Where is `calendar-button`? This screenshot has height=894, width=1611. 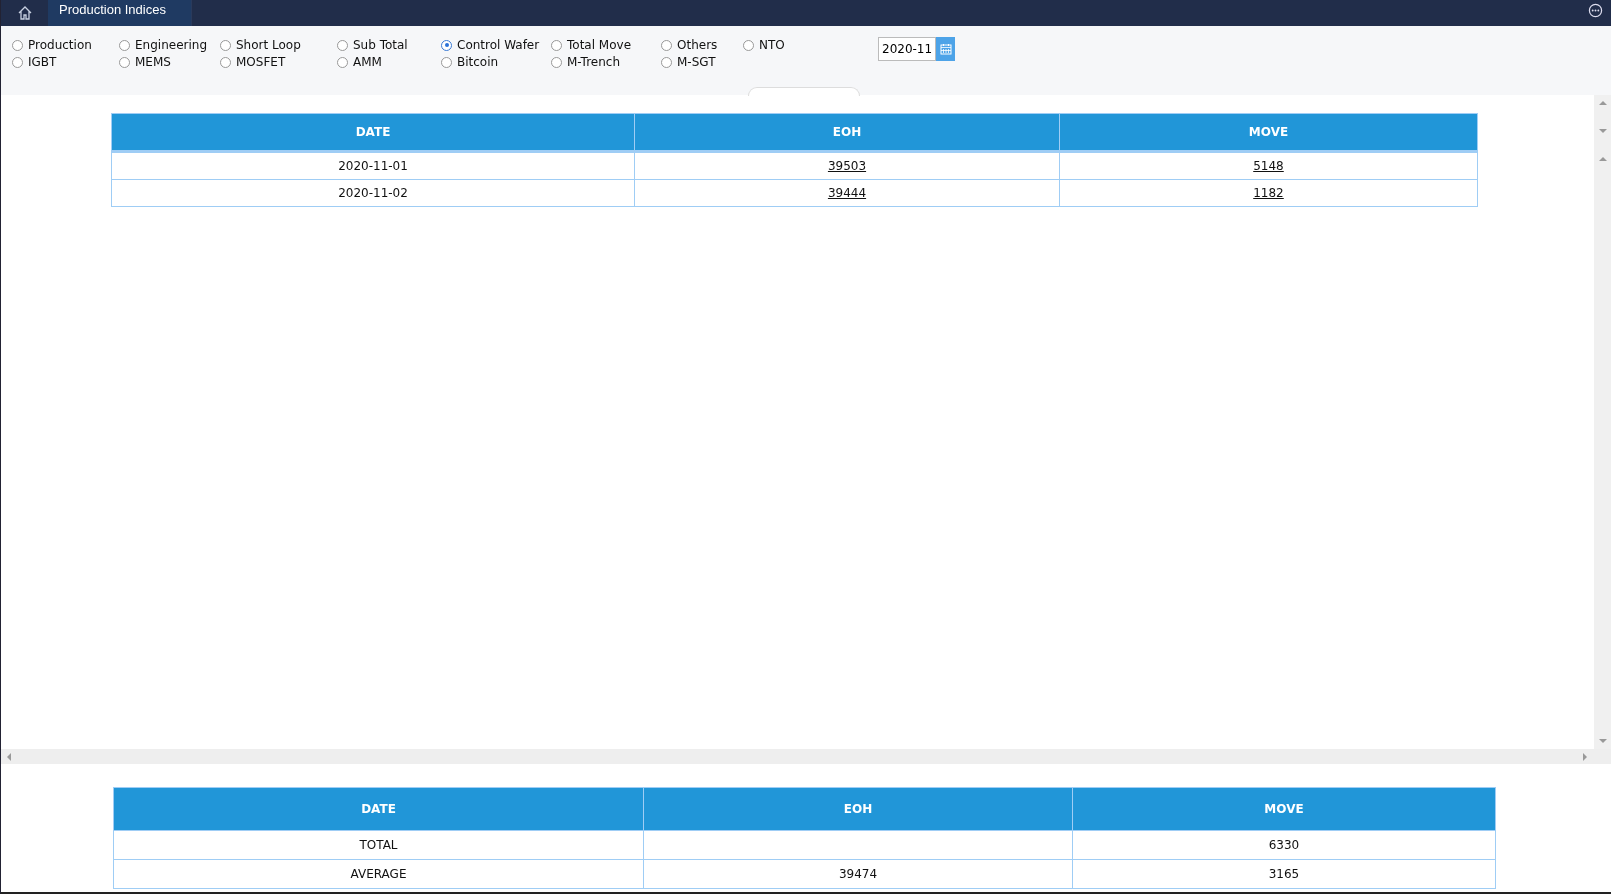 calendar-button is located at coordinates (945, 49).